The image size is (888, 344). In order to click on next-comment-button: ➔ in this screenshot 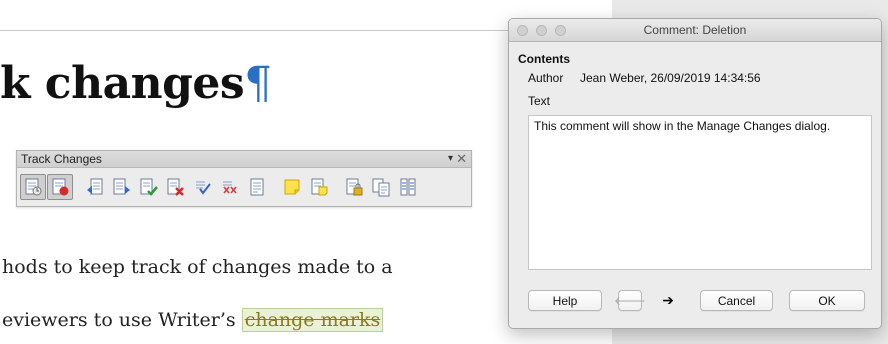, I will do `click(668, 300)`.